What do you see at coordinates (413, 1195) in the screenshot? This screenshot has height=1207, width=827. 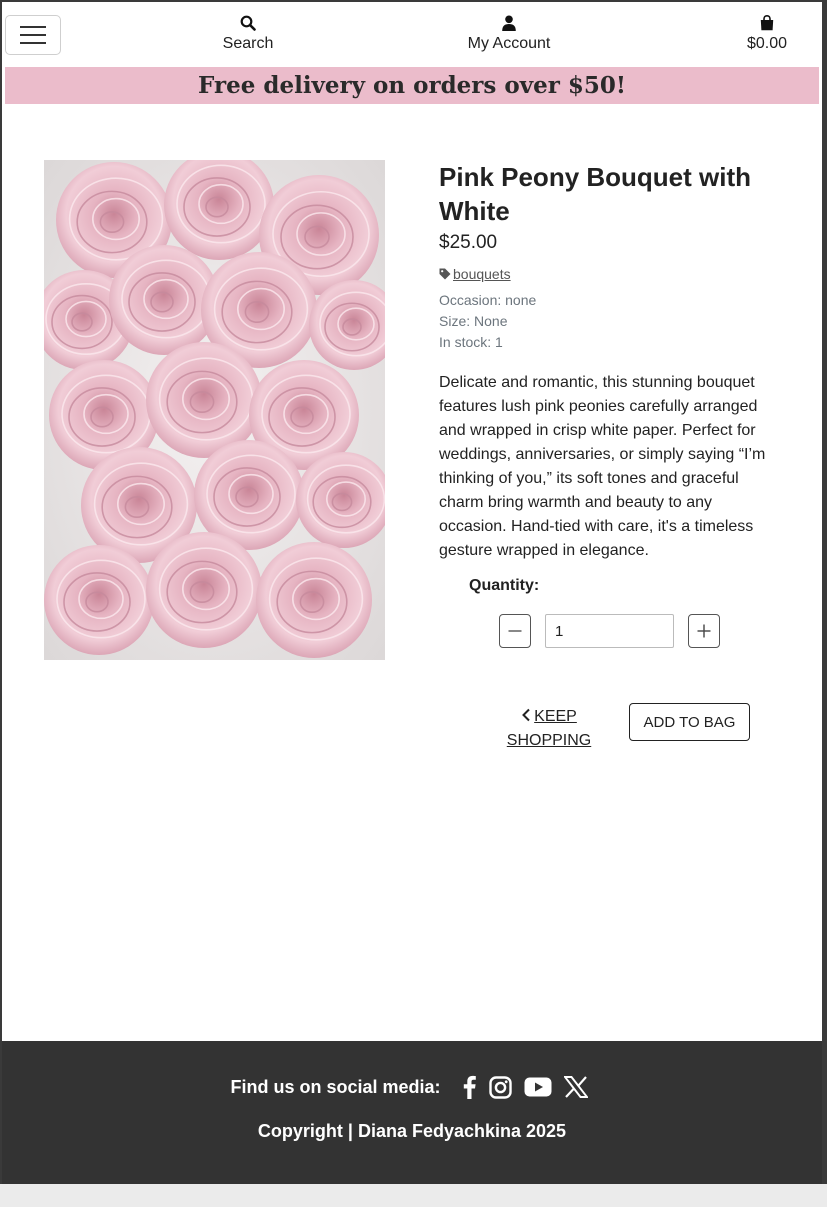 I see `bottom-strip` at bounding box center [413, 1195].